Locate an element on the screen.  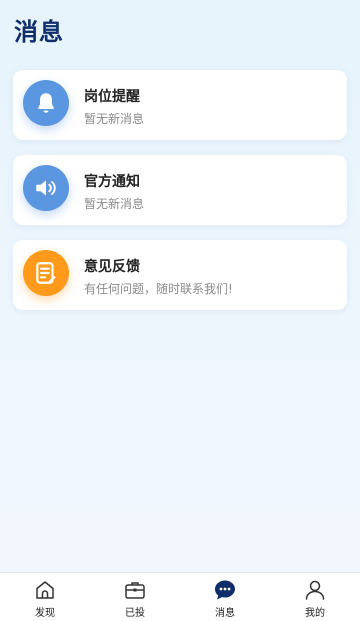
feedback-note-icon is located at coordinates (46, 273).